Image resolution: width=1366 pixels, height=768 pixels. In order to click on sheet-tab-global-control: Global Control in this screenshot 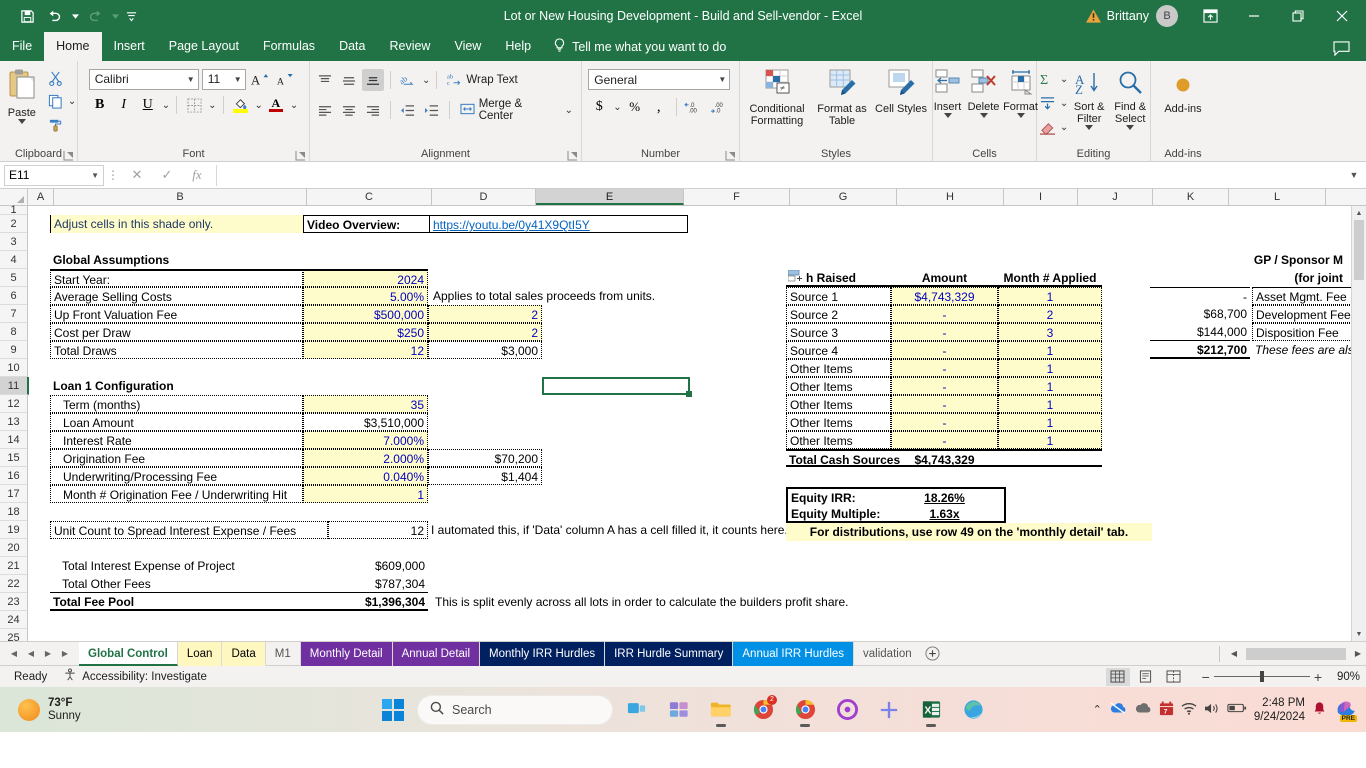, I will do `click(128, 653)`.